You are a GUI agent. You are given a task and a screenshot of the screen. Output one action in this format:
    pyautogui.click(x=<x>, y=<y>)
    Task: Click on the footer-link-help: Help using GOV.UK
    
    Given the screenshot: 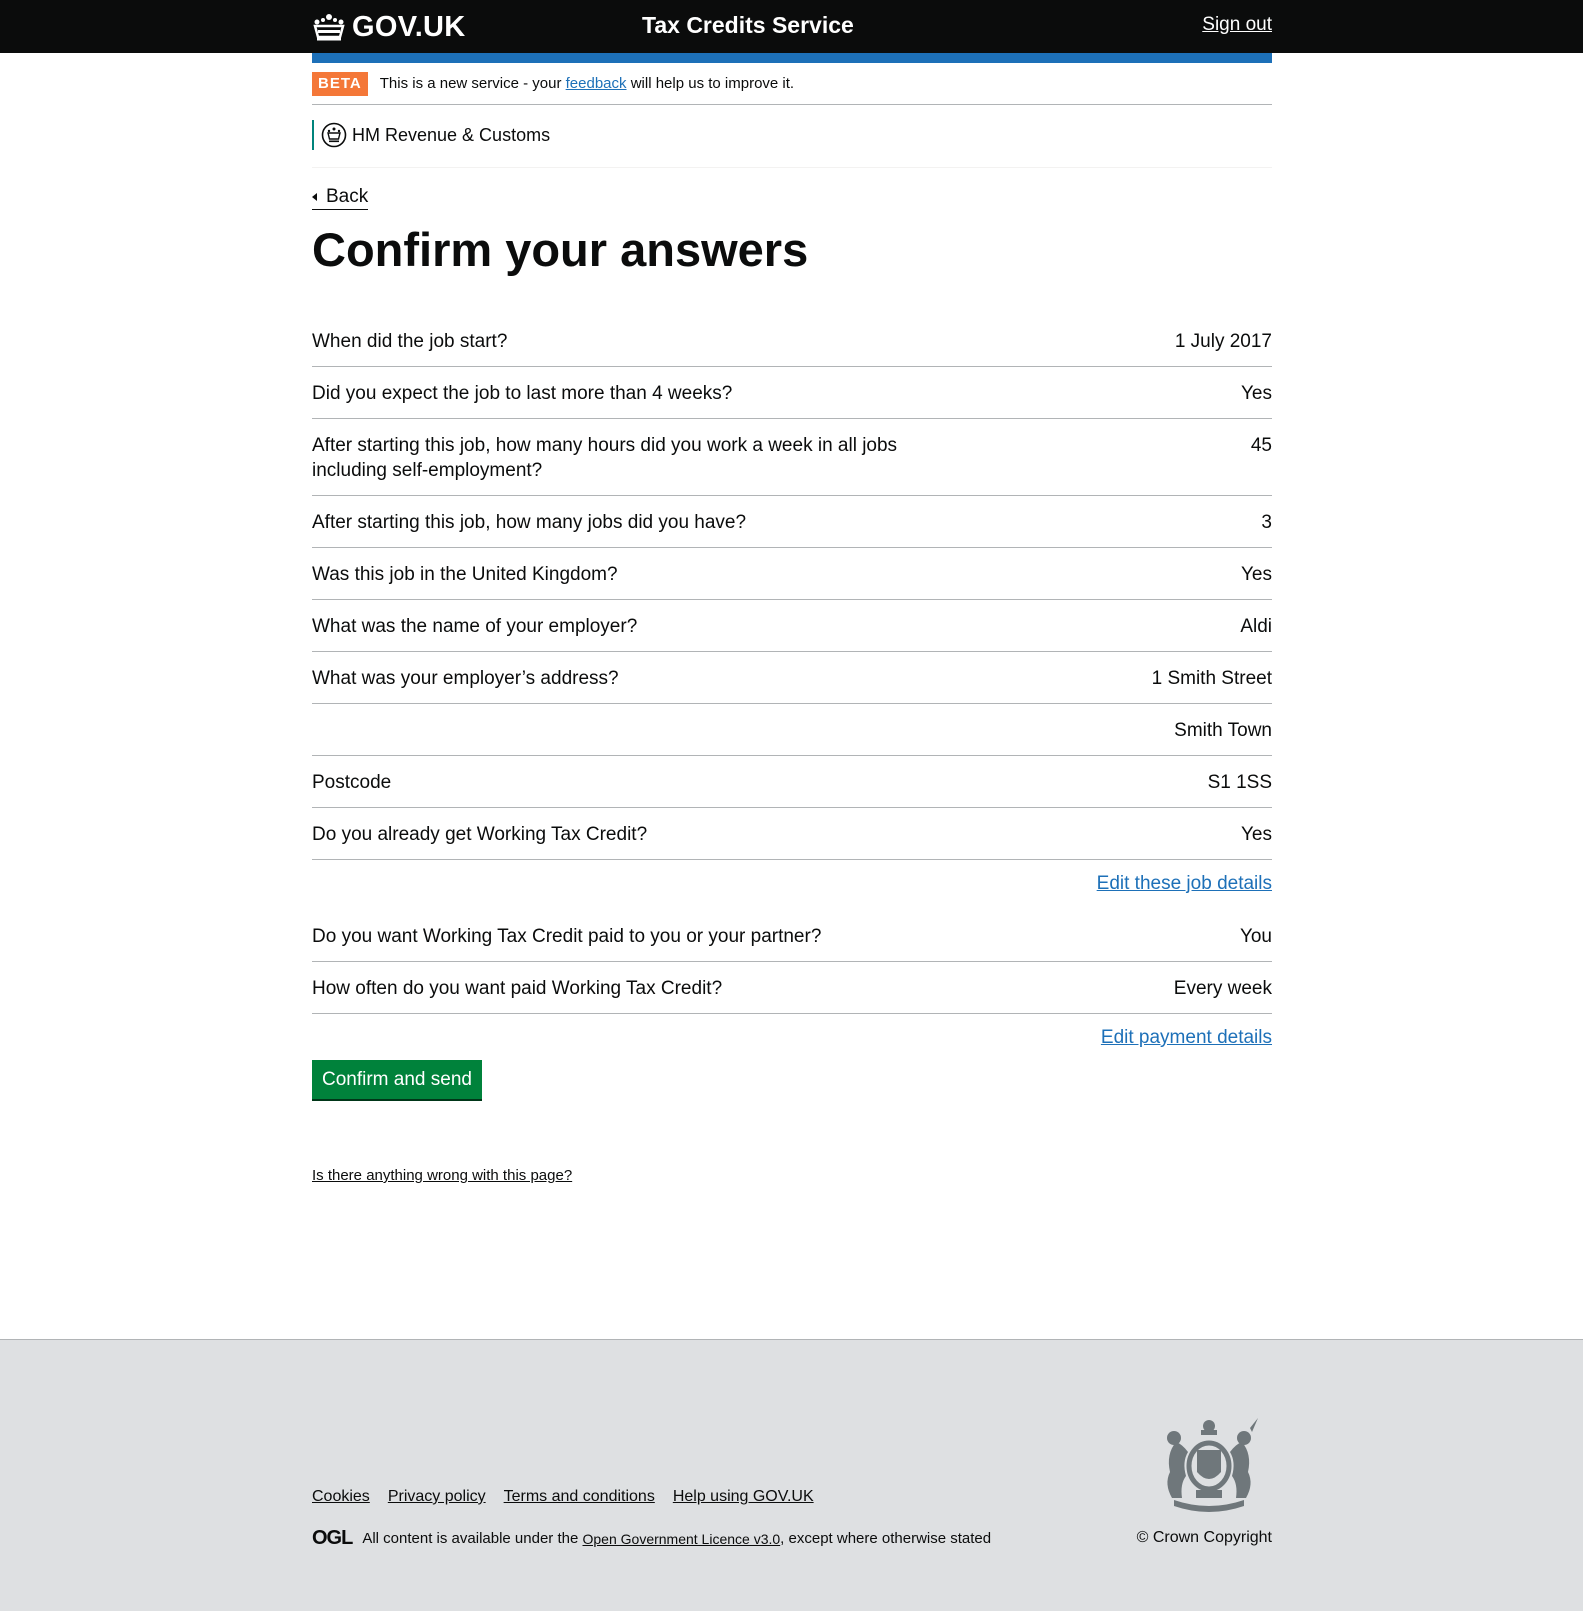 What is the action you would take?
    pyautogui.click(x=743, y=1497)
    